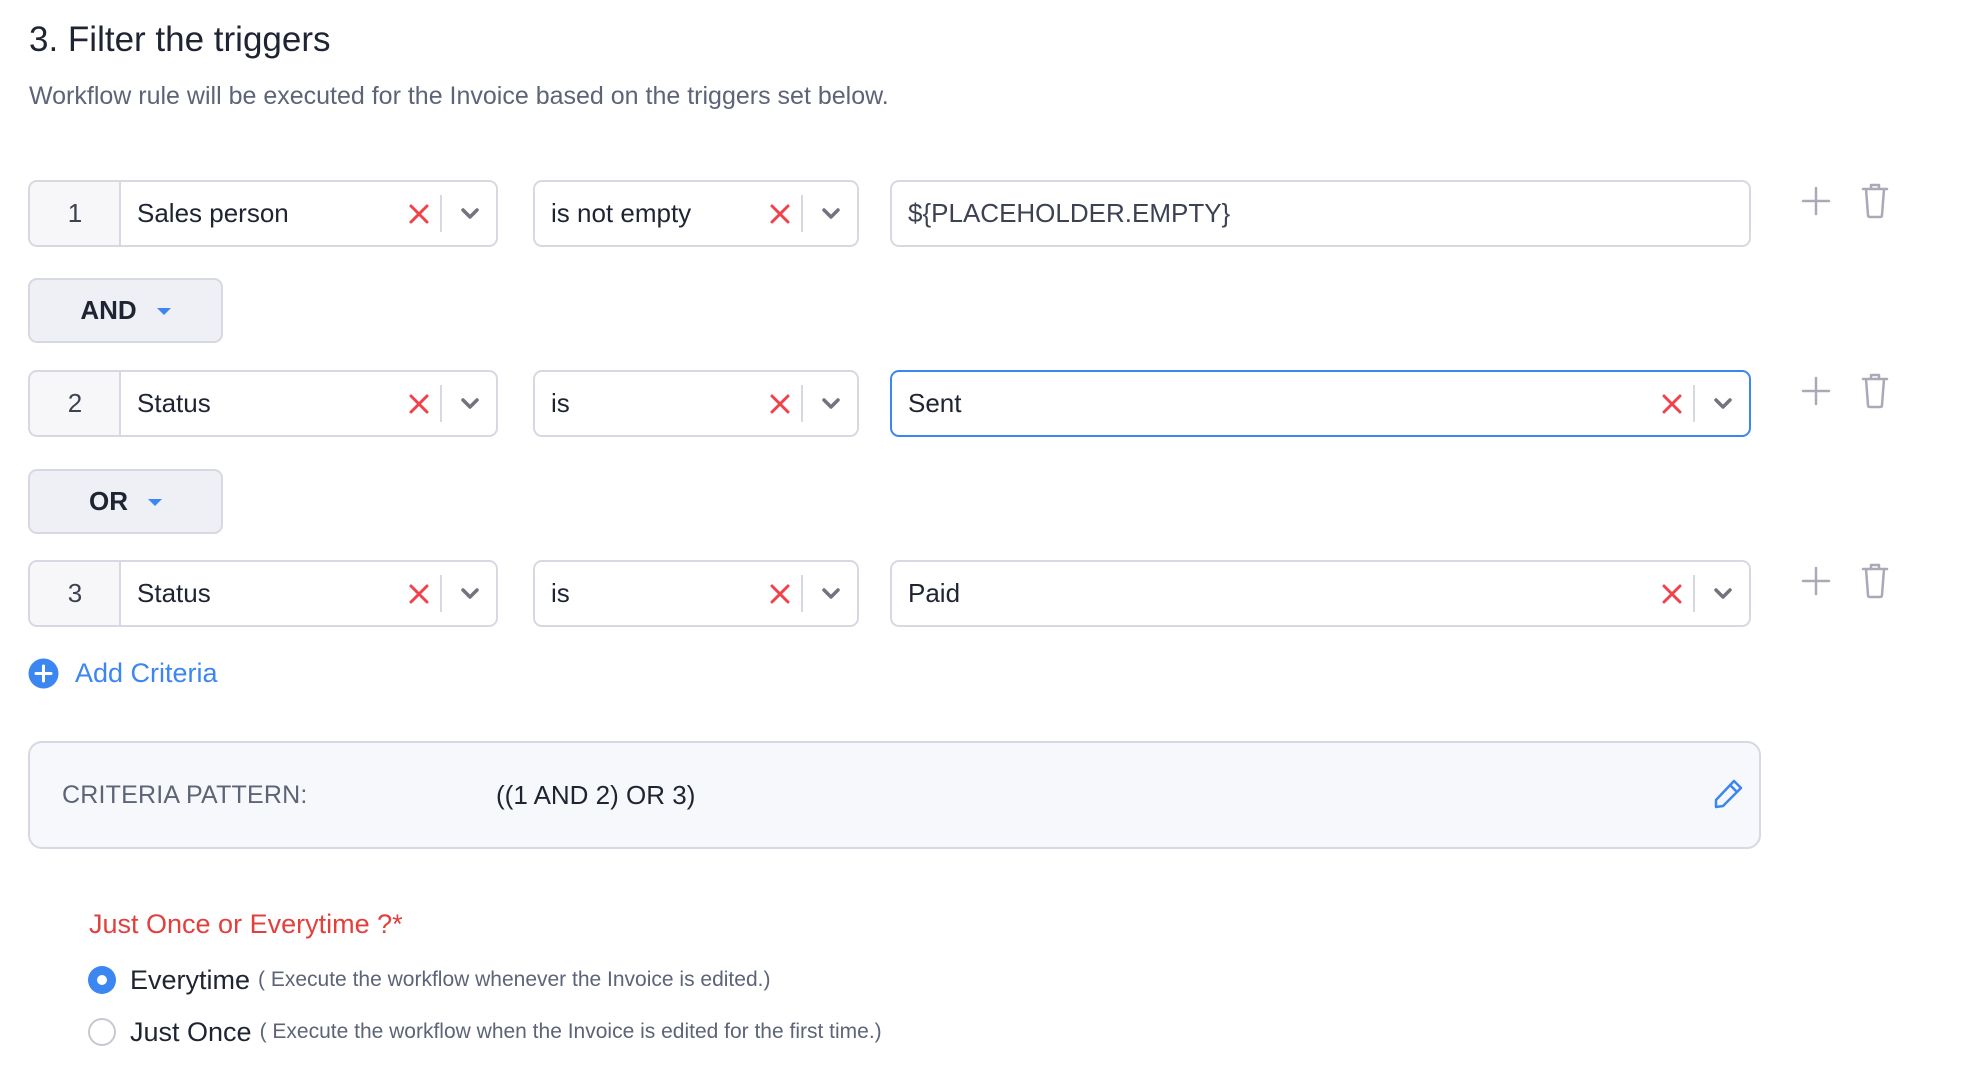 The height and width of the screenshot is (1092, 1976). Describe the element at coordinates (102, 980) in the screenshot. I see `radio-checked-icon` at that location.